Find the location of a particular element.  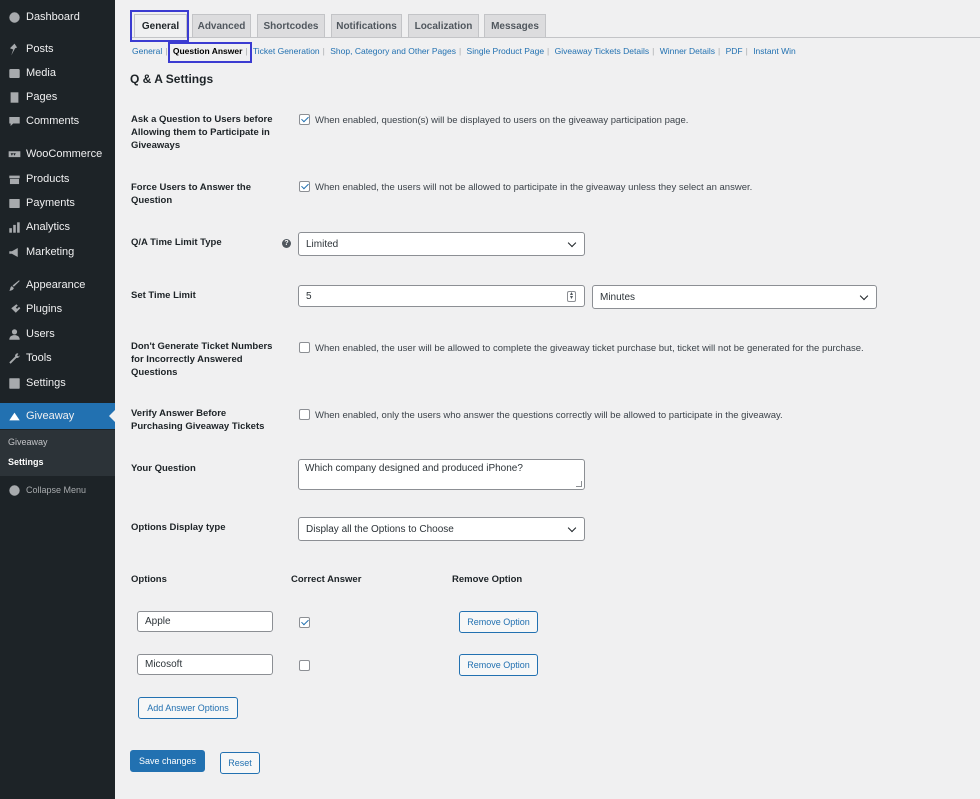

sidebar-item-label: Dashboard is located at coordinates (53, 17).